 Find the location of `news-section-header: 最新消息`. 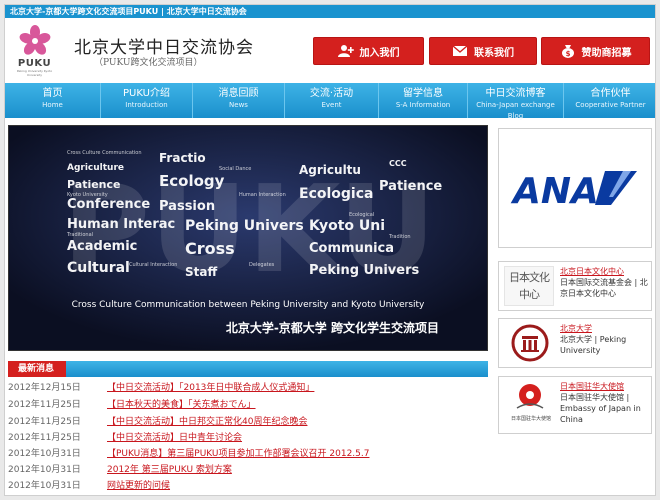

news-section-header: 最新消息 is located at coordinates (248, 369).